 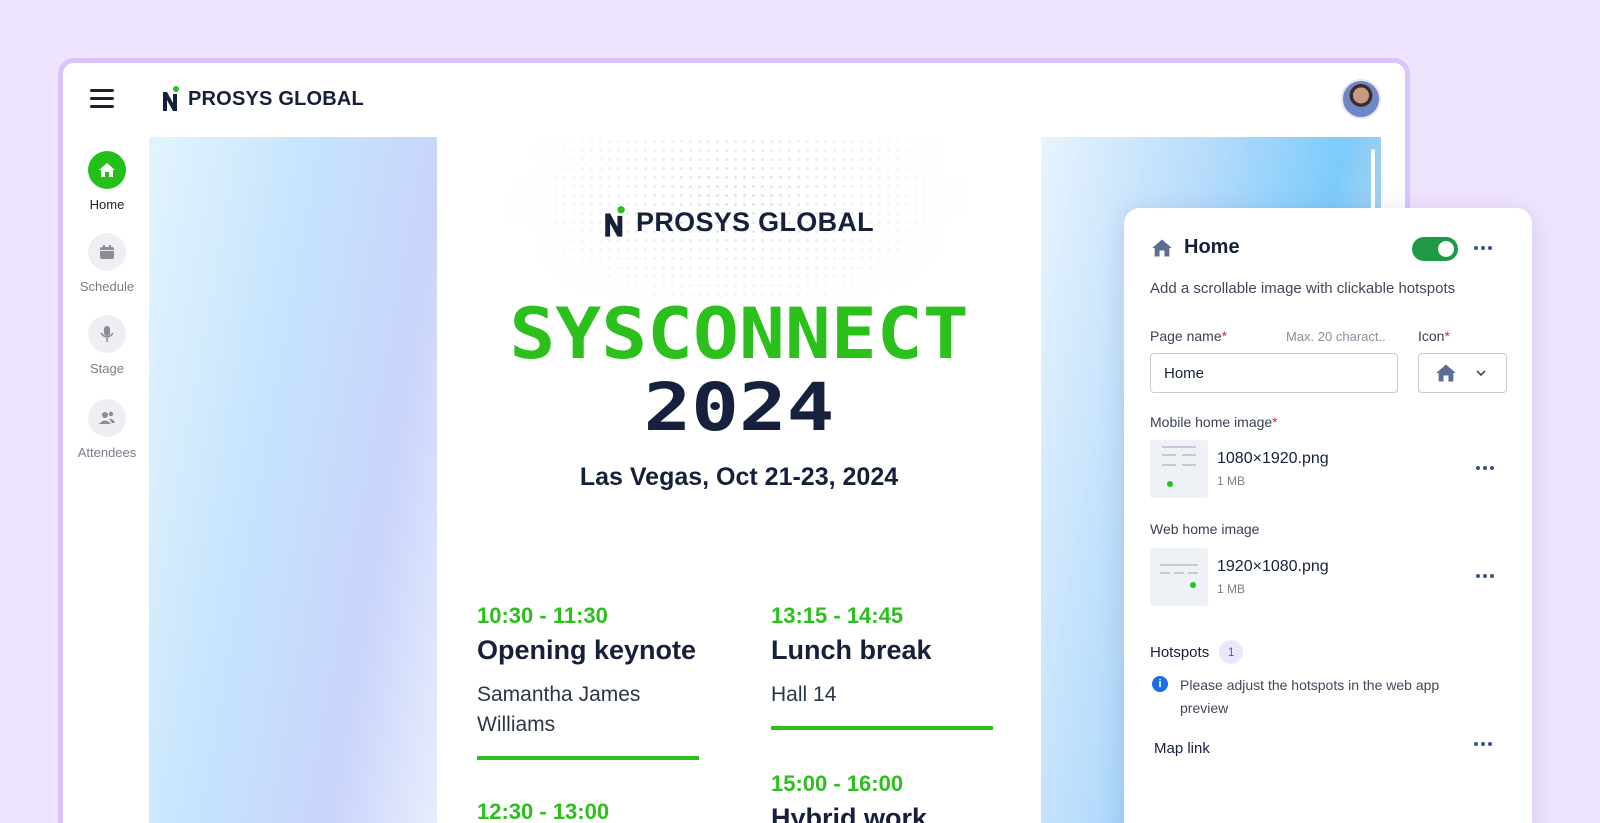 I want to click on sidebar-item-label: Home, so click(x=107, y=204).